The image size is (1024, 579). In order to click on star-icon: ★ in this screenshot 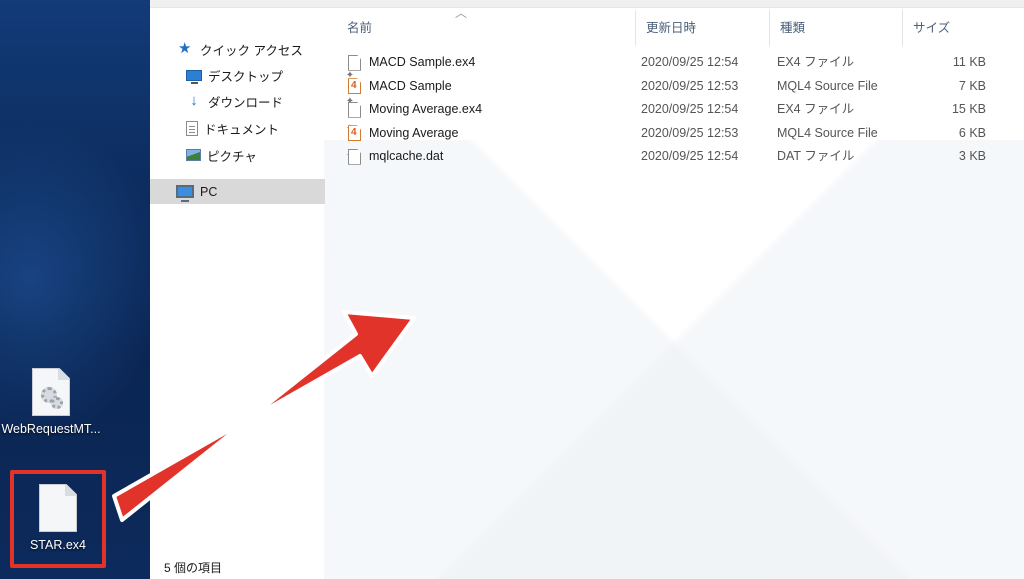, I will do `click(185, 48)`.